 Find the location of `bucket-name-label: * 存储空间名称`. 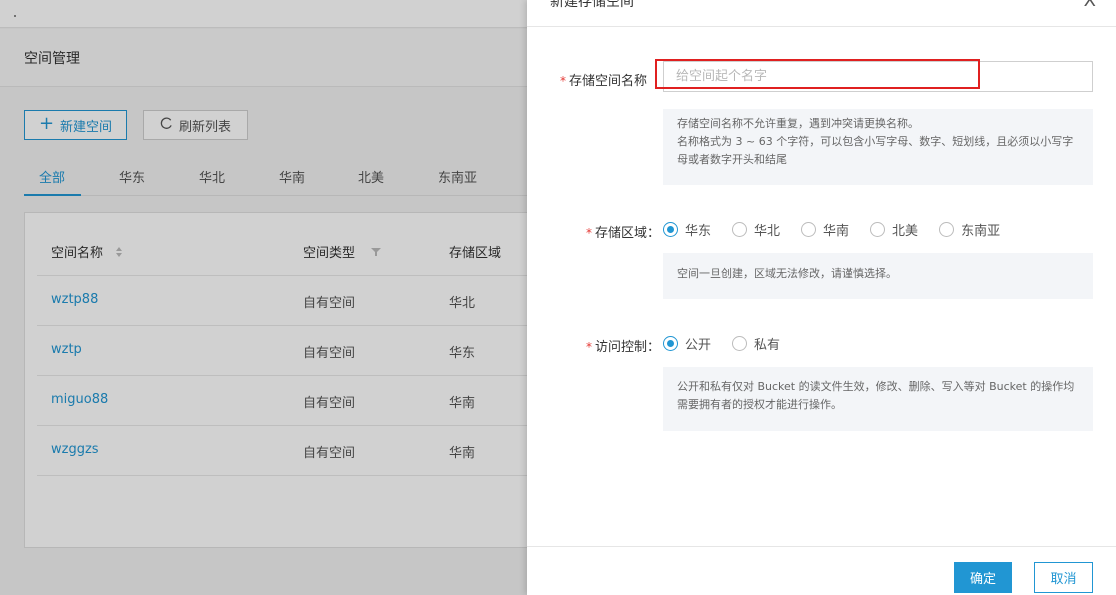

bucket-name-label: * 存储空间名称 is located at coordinates (603, 79).